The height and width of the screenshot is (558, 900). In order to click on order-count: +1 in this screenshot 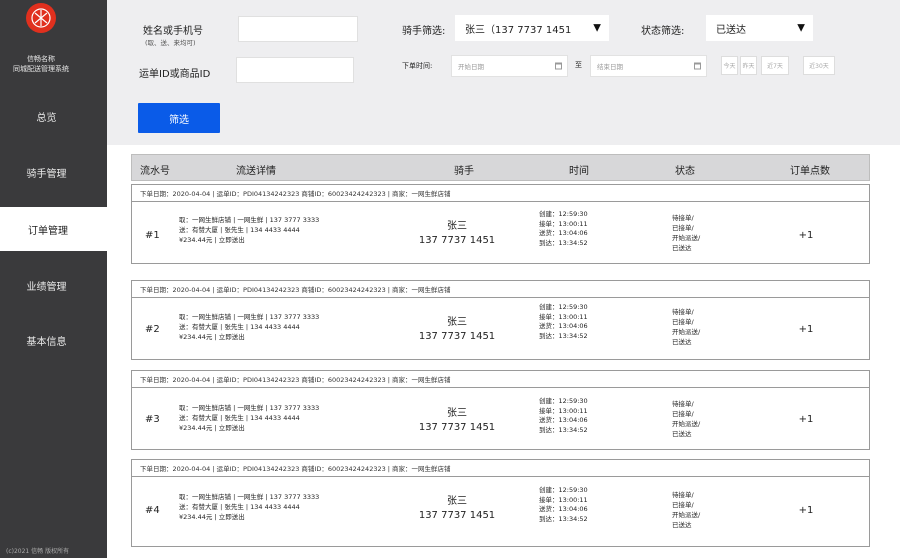, I will do `click(806, 329)`.